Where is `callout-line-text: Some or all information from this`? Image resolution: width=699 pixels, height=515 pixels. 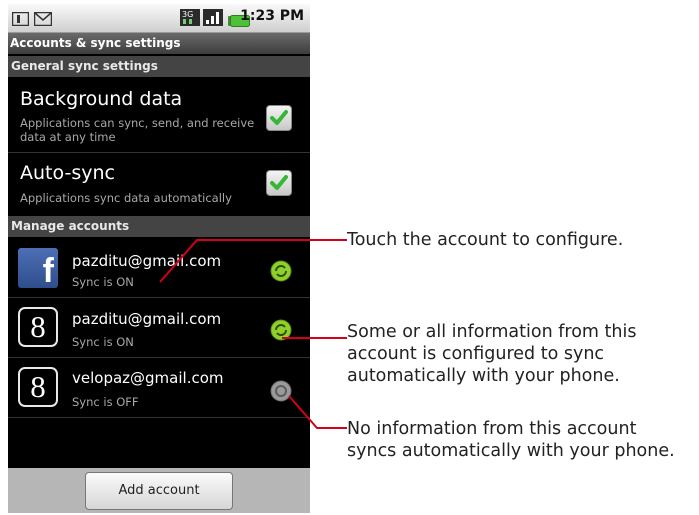 callout-line-text: Some or all information from this is located at coordinates (492, 332).